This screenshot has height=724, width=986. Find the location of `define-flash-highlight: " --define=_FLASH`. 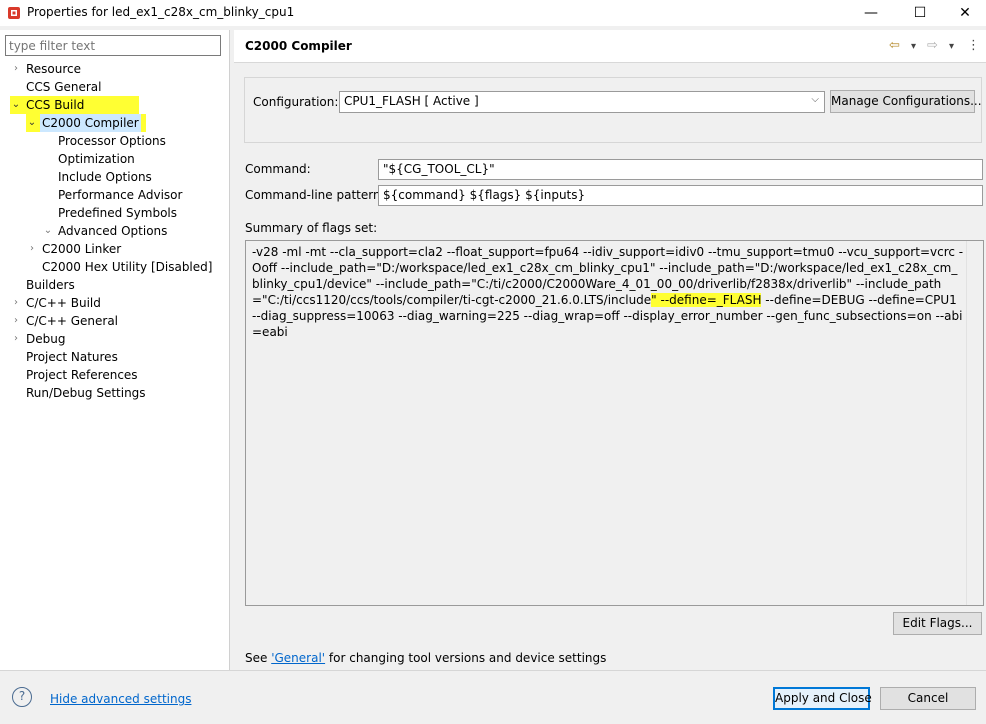

define-flash-highlight: " --define=_FLASH is located at coordinates (706, 300).